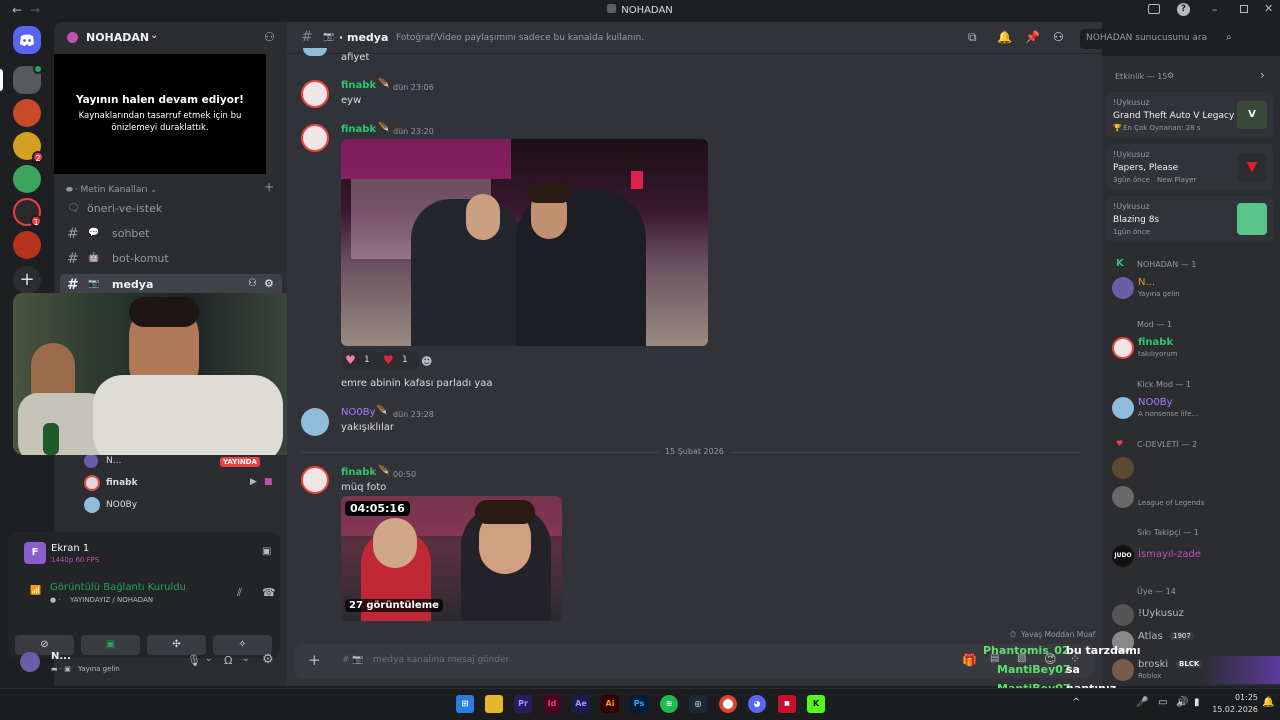 Image resolution: width=1280 pixels, height=720 pixels. What do you see at coordinates (465, 704) in the screenshot?
I see `windows-start-icon: ⊞` at bounding box center [465, 704].